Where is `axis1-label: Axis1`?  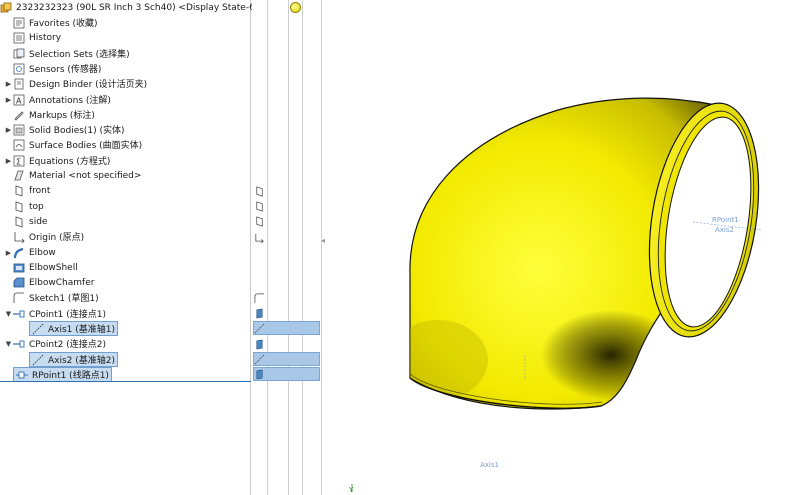
axis1-label: Axis1 is located at coordinates (489, 465).